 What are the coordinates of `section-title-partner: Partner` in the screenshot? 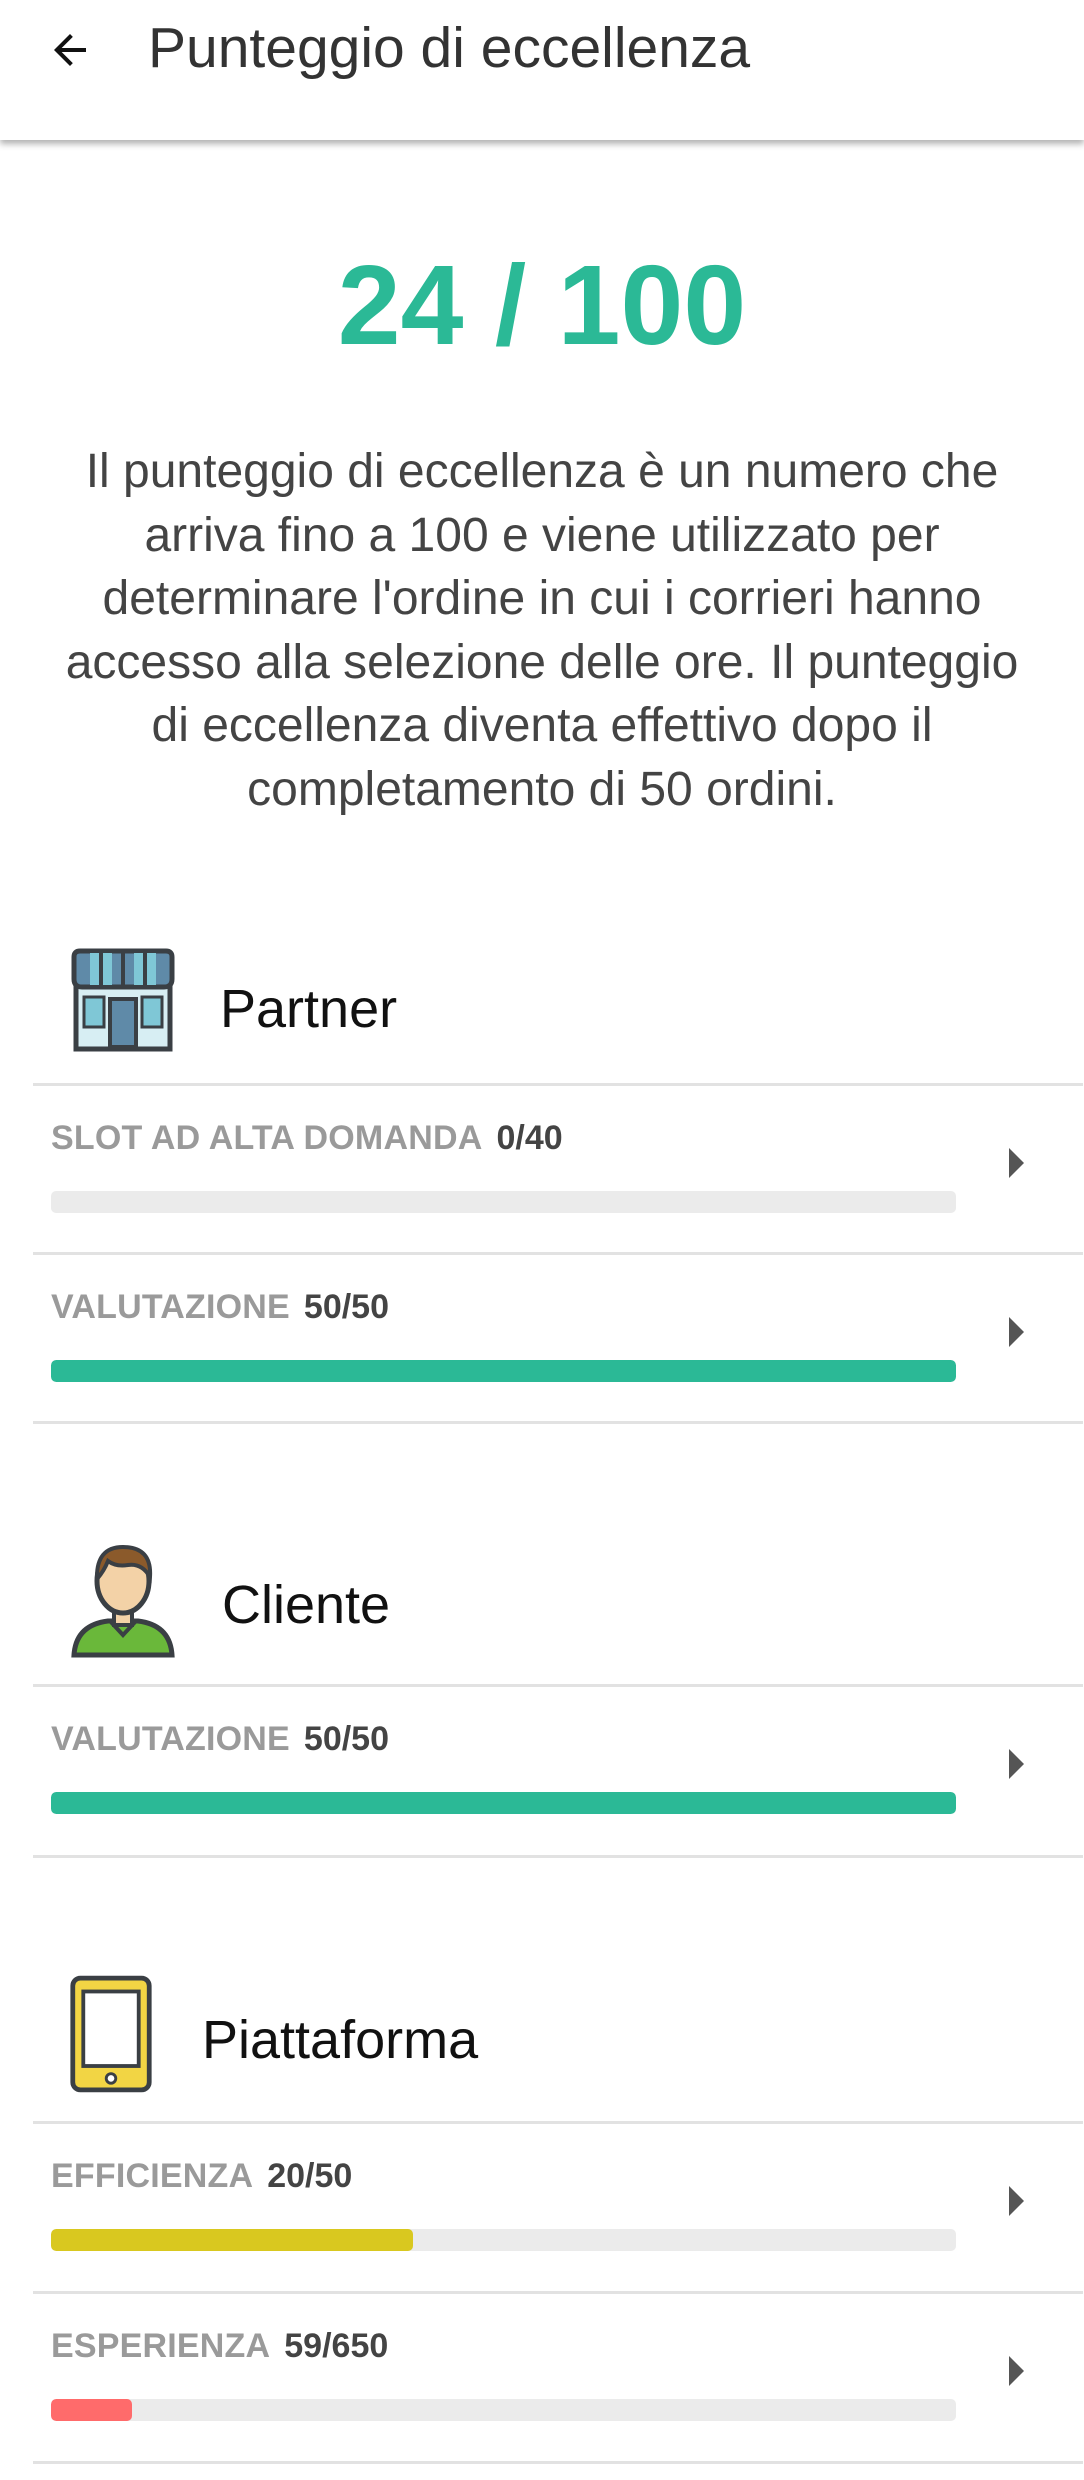 It's located at (309, 1009).